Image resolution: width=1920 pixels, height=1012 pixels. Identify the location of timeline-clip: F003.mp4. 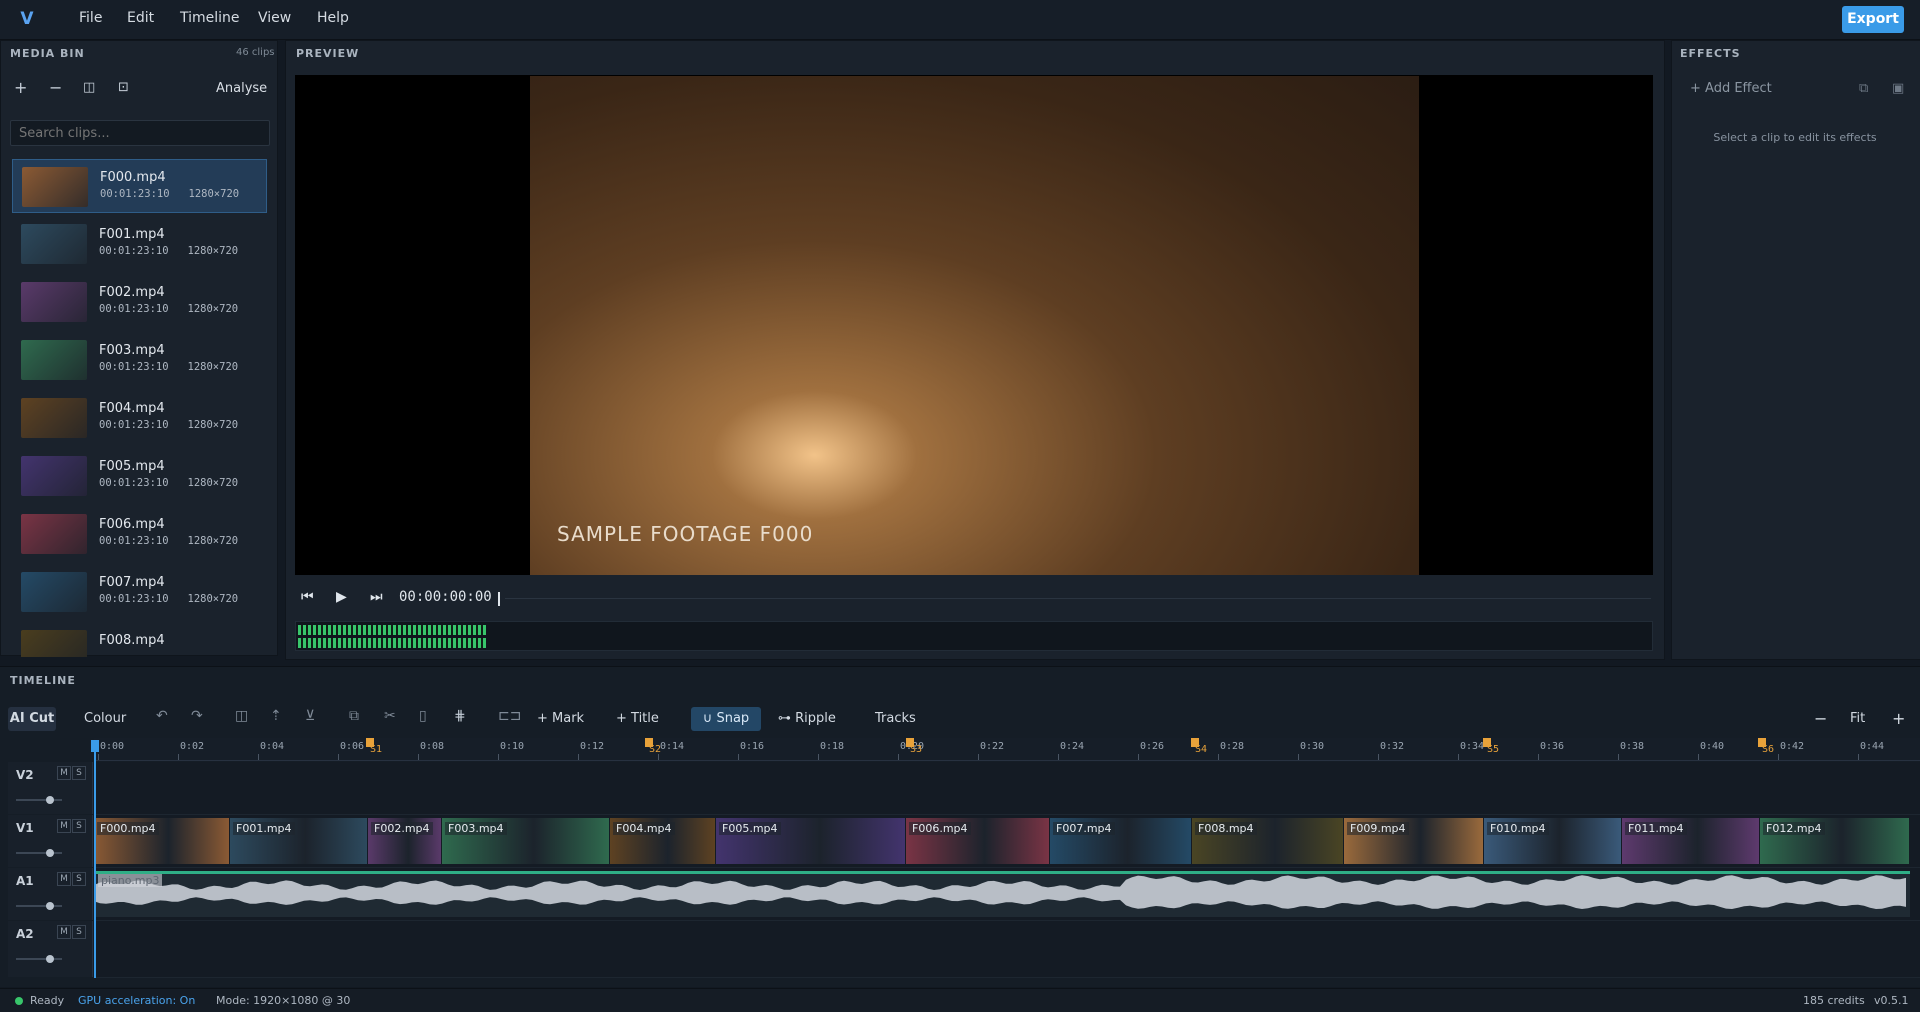
(525, 841).